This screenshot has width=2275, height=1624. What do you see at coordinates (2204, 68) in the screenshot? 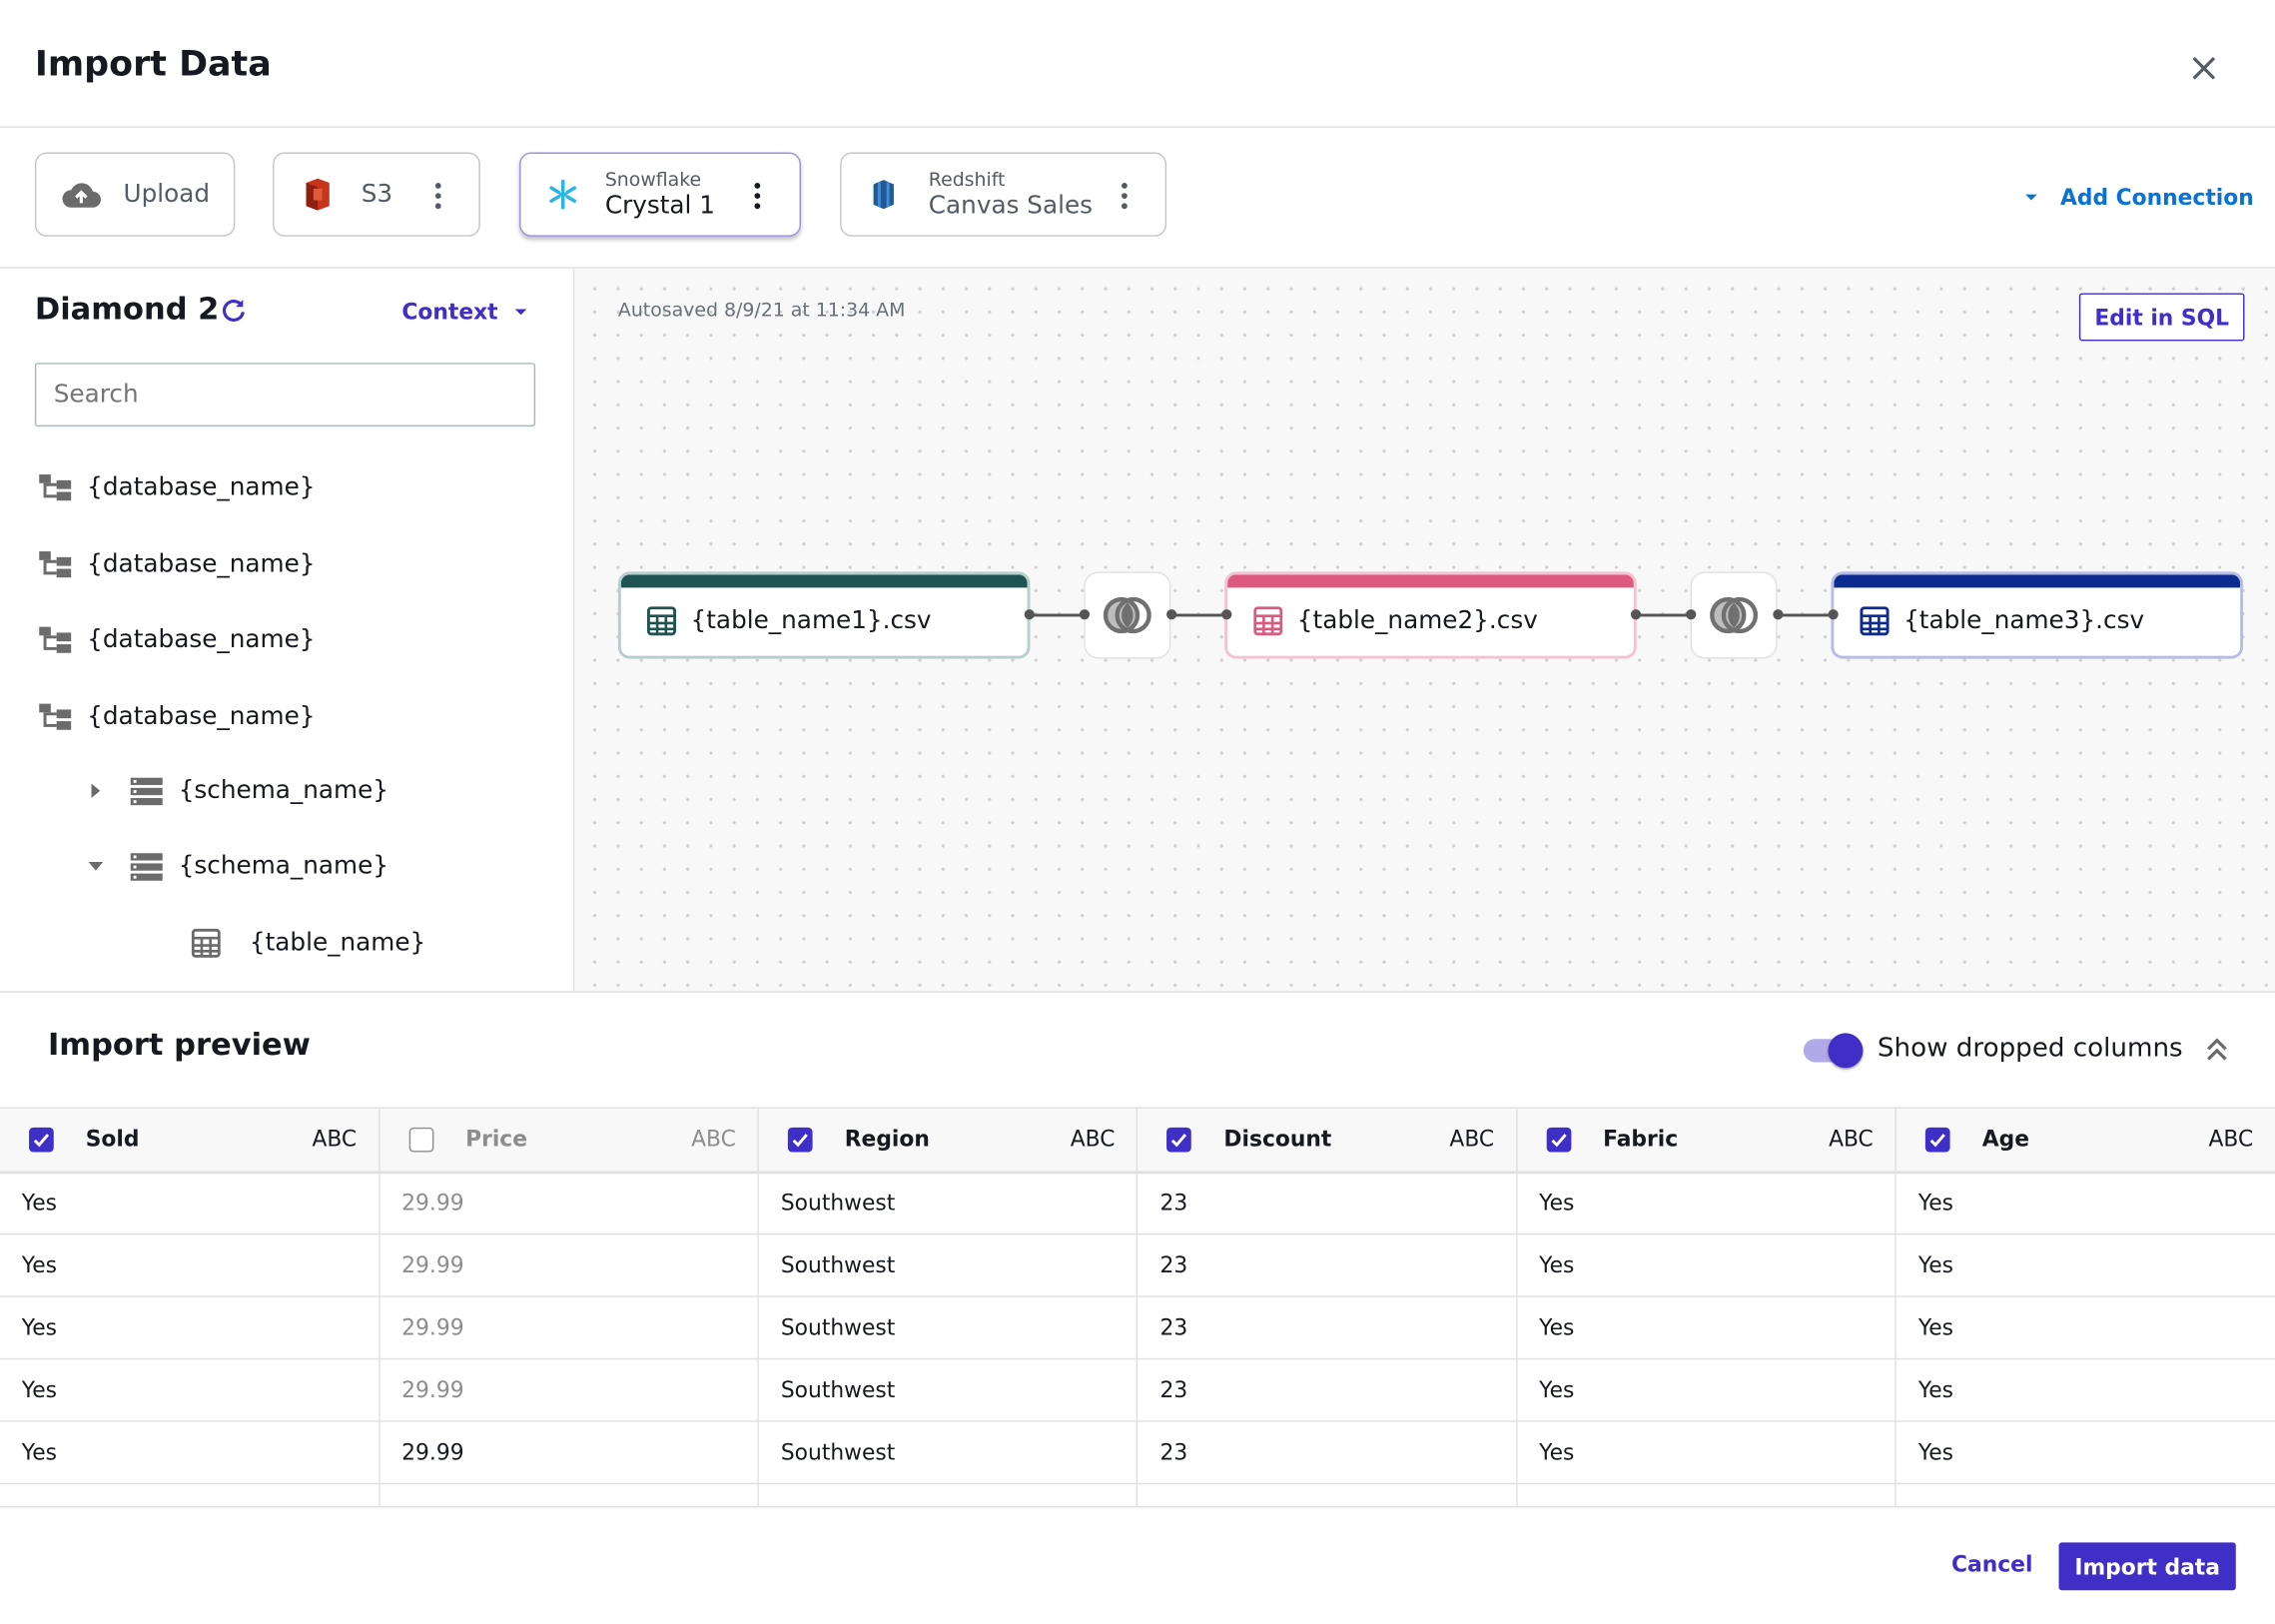
I see `close-icon` at bounding box center [2204, 68].